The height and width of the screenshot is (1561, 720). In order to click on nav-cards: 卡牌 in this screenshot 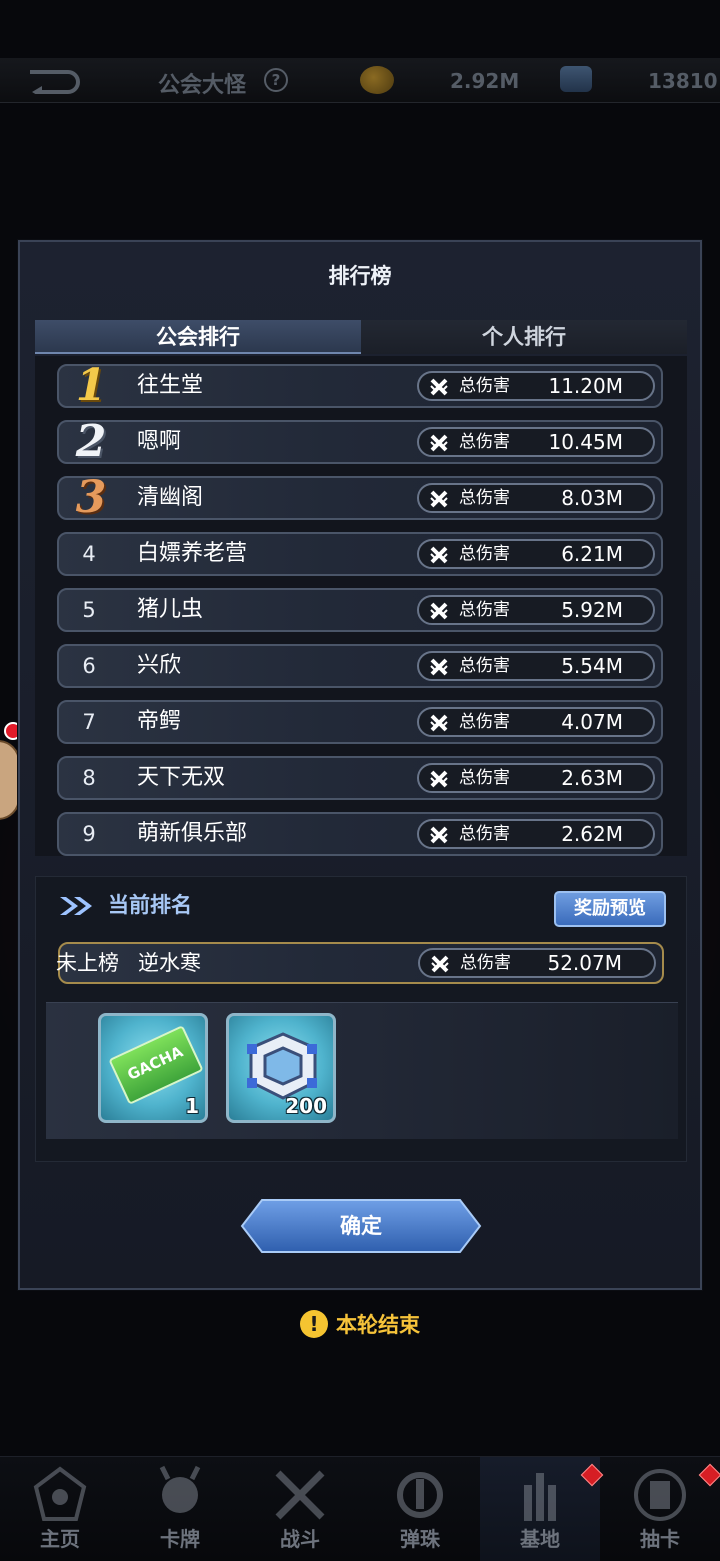, I will do `click(180, 1509)`.